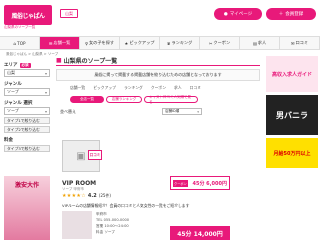 The image size is (320, 240). I want to click on nav-item: ♀ 女の子を探す, so click(100, 43).